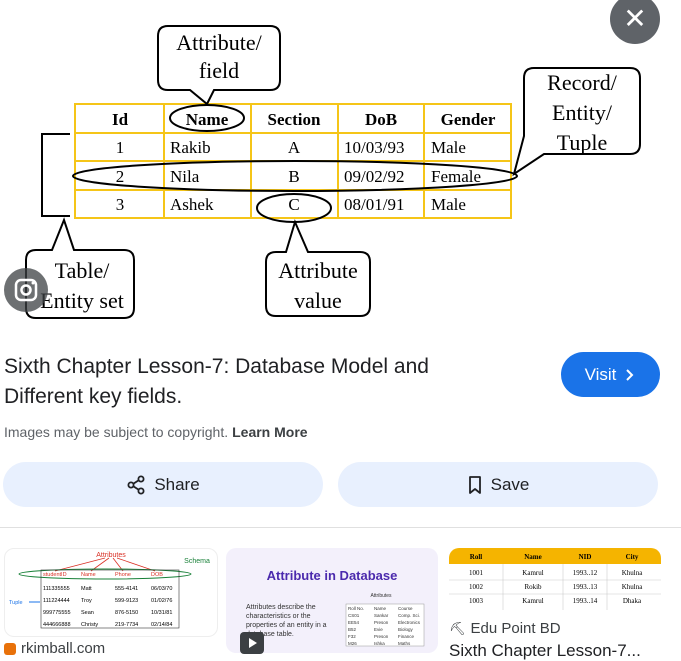 This screenshot has width=681, height=661. What do you see at coordinates (632, 557) in the screenshot?
I see `svg-text: City` at bounding box center [632, 557].